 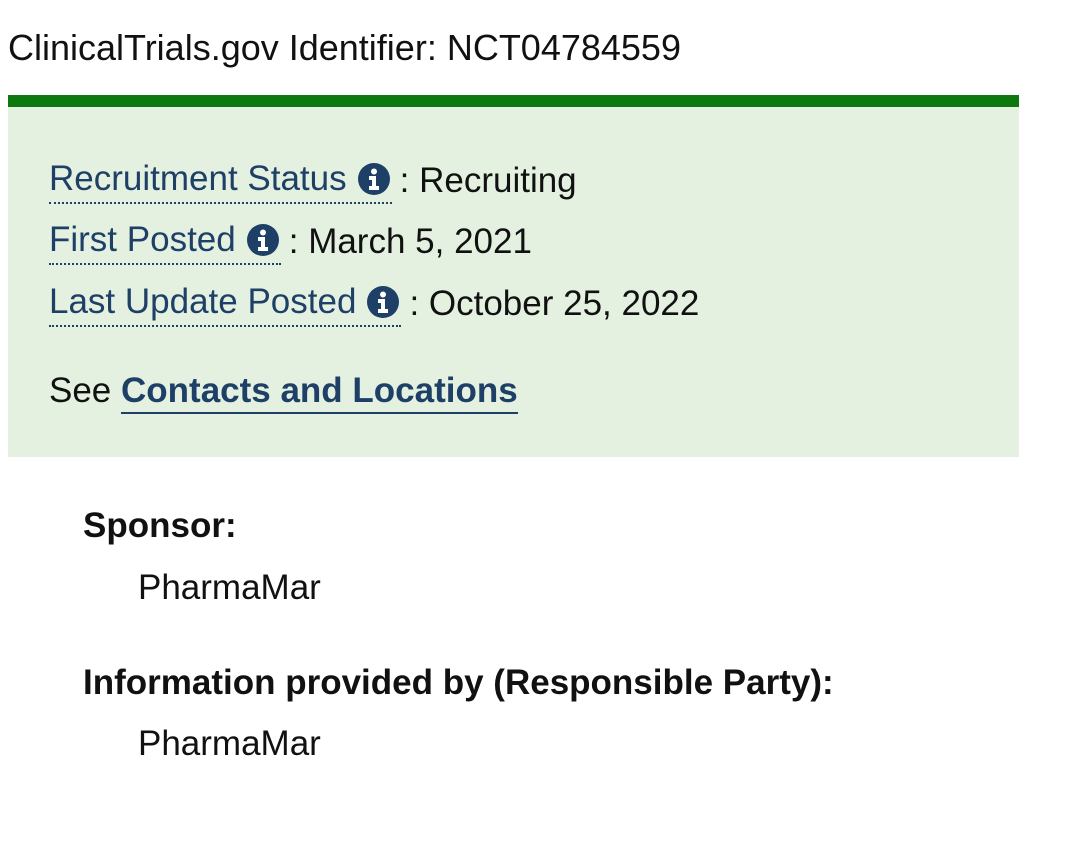 I want to click on last-update-posted-value: October 25, 2022, so click(x=564, y=303).